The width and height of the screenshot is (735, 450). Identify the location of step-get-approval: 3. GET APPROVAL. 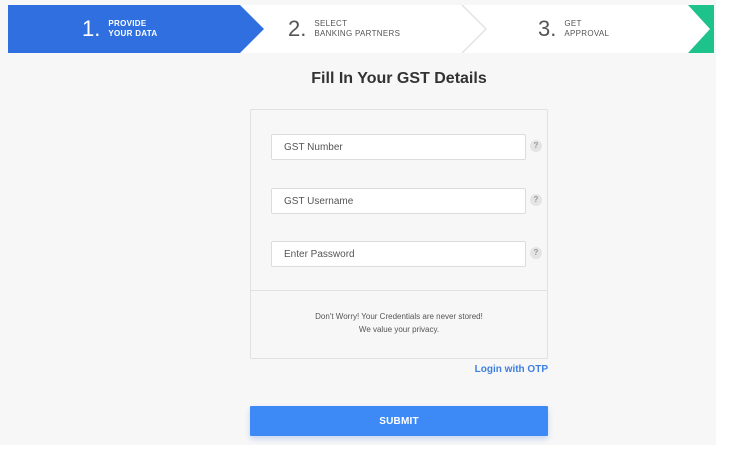
(590, 29).